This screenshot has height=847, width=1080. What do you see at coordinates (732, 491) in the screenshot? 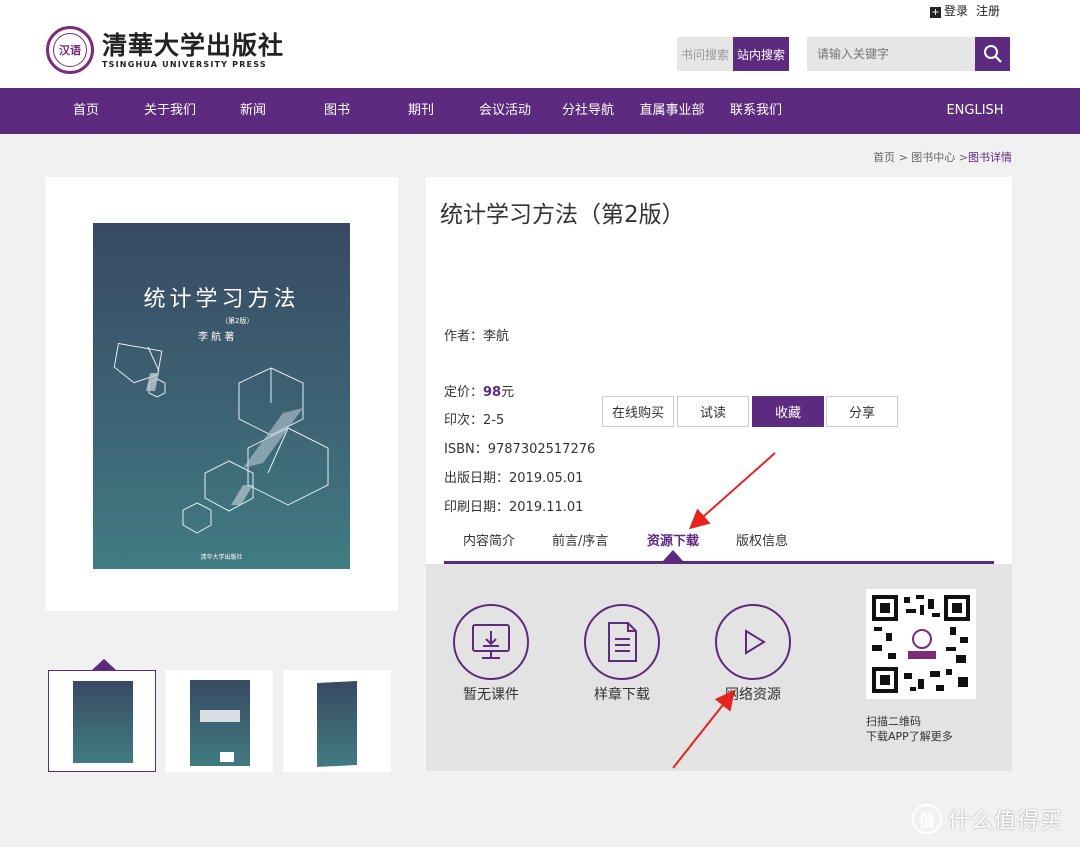
I see `annotation-arrow-resources-tab` at bounding box center [732, 491].